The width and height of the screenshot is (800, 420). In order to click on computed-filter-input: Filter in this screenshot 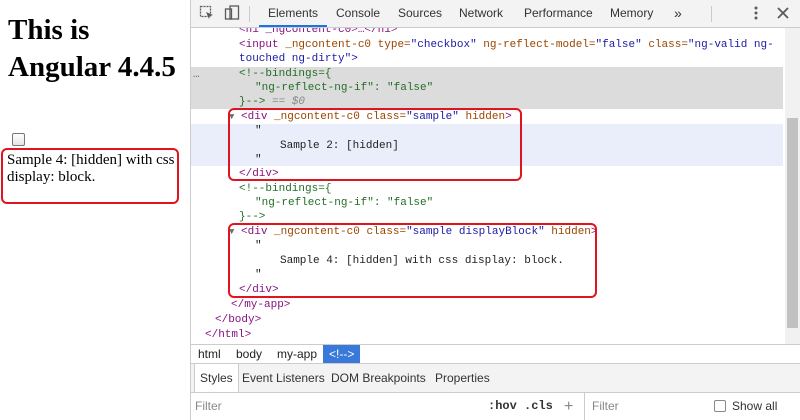, I will do `click(605, 406)`.